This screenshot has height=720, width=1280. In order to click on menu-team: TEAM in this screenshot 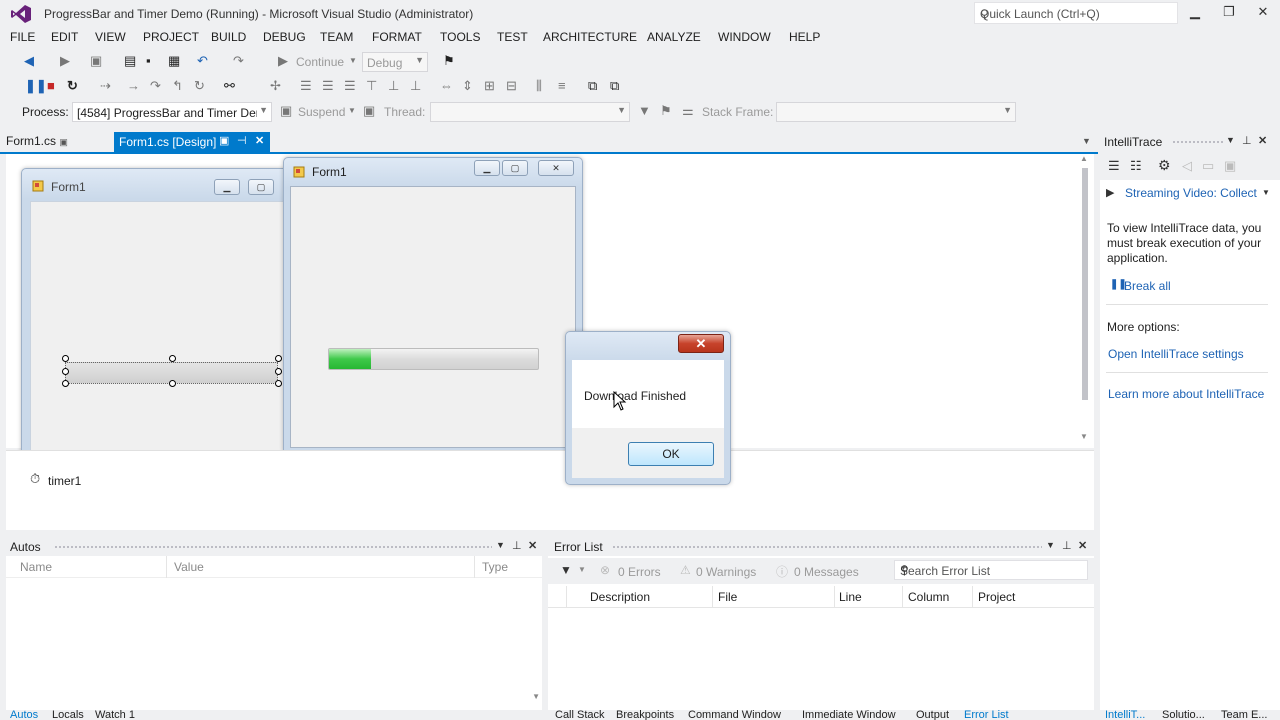, I will do `click(336, 37)`.